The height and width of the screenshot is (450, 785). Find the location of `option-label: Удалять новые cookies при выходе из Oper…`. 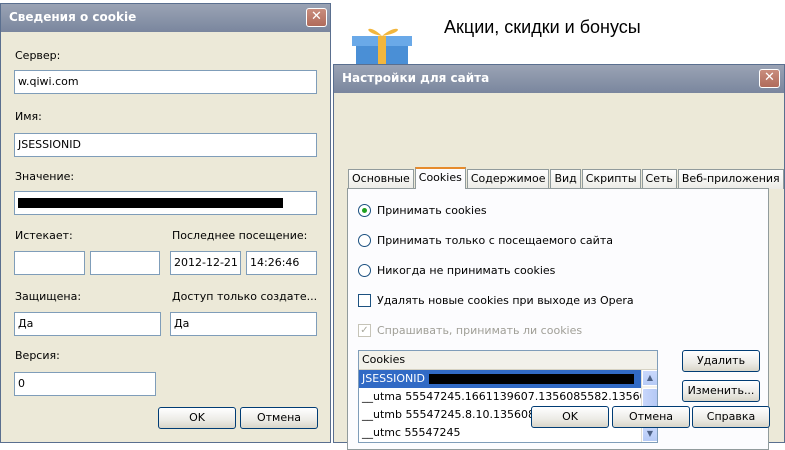

option-label: Удалять новые cookies при выходе из Oper… is located at coordinates (505, 300).